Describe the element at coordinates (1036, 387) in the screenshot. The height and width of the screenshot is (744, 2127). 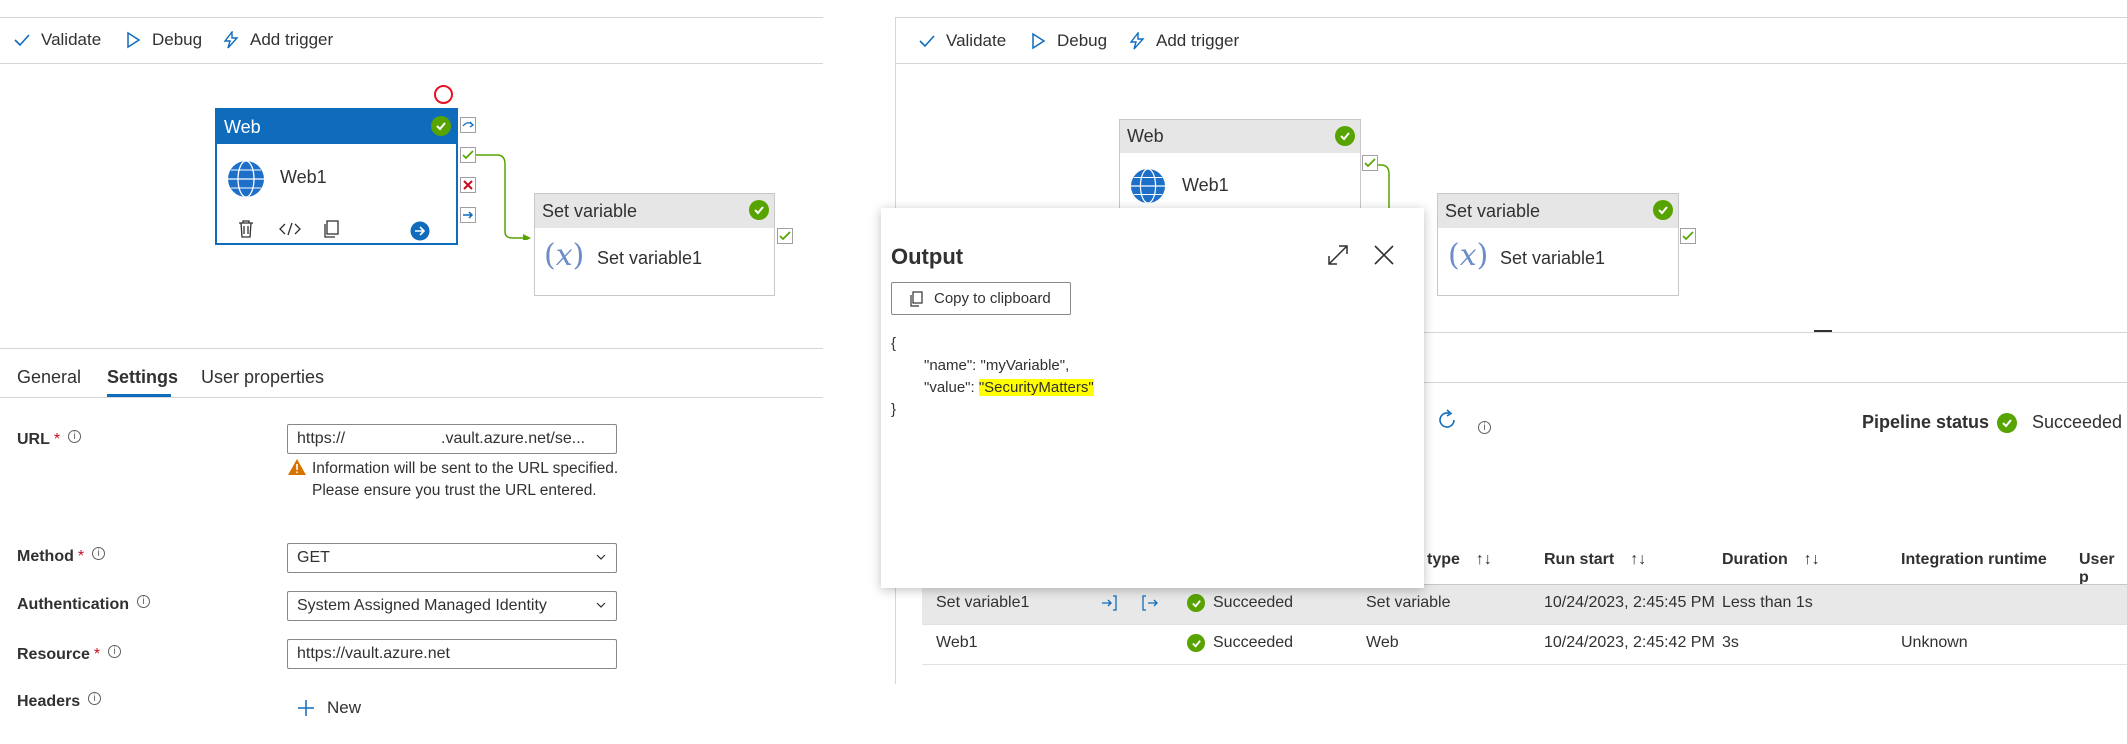
I see `highlighted-value: "SecurityMatters"` at that location.